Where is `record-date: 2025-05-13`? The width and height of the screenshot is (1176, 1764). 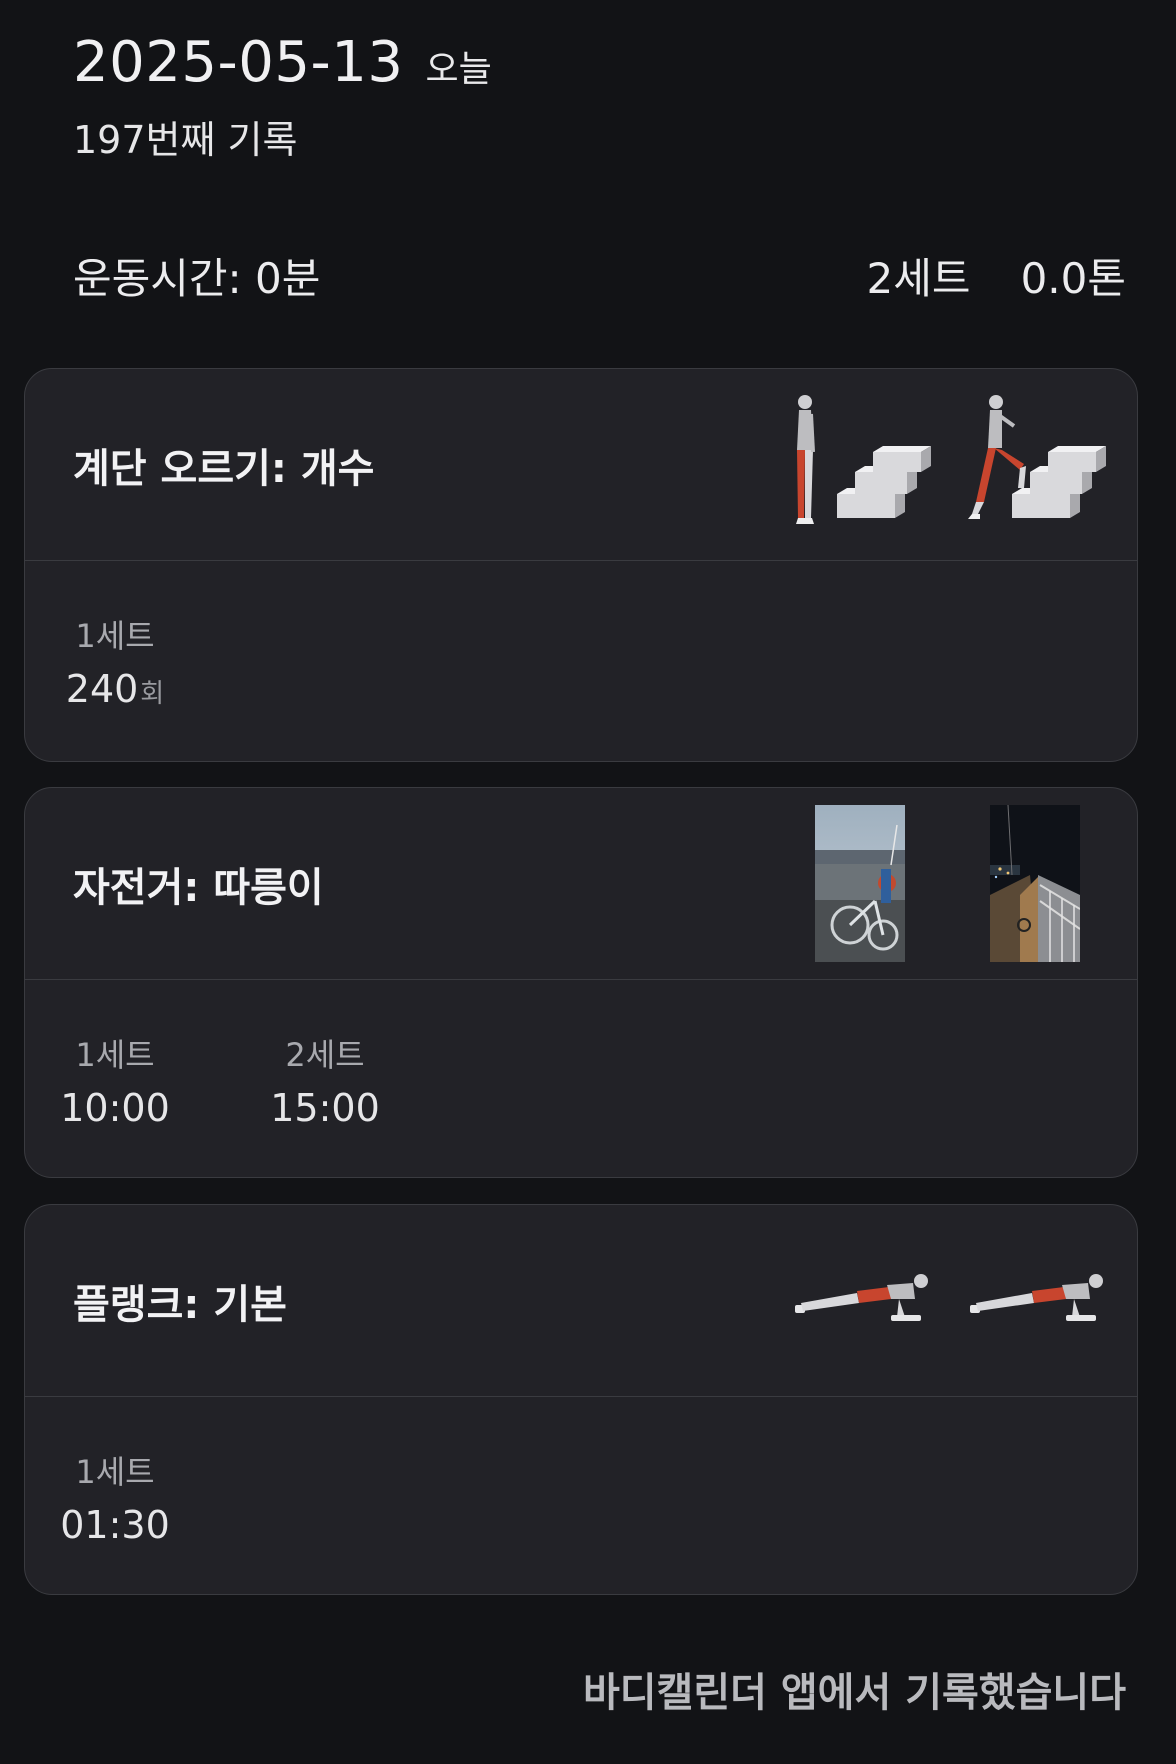
record-date: 2025-05-13 is located at coordinates (238, 62).